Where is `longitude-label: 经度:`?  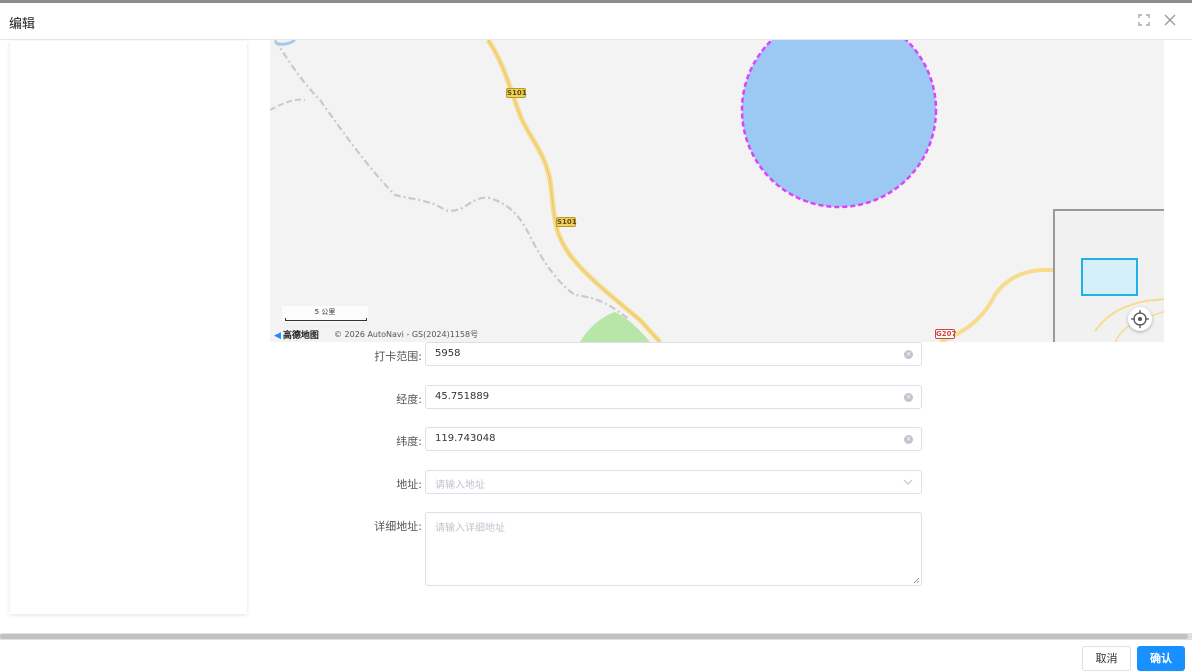 longitude-label: 经度: is located at coordinates (409, 399).